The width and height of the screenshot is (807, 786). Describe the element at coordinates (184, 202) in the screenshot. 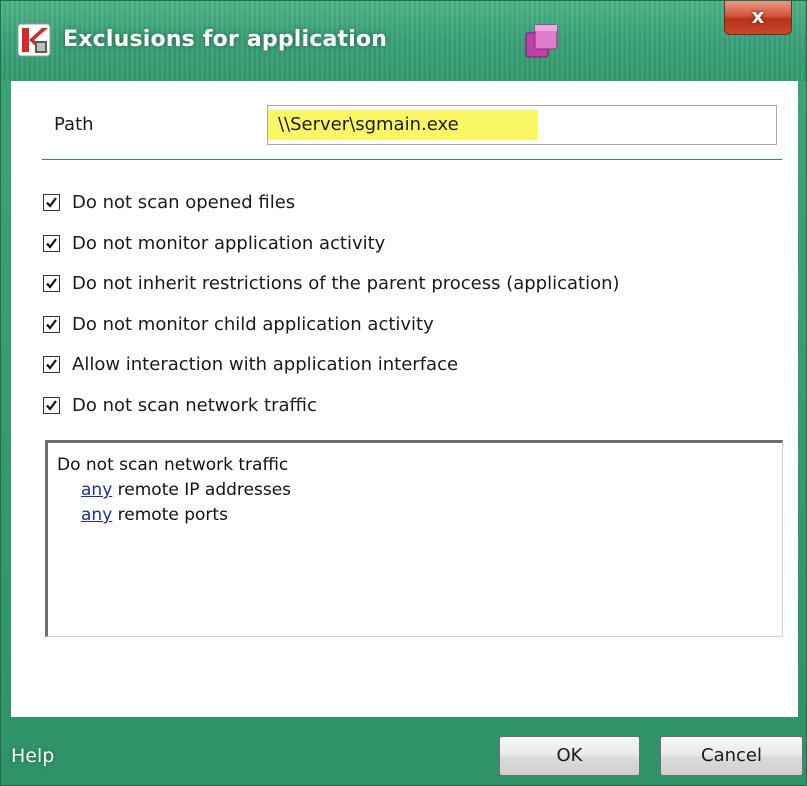

I see `option-label: Do not scan opened files` at that location.